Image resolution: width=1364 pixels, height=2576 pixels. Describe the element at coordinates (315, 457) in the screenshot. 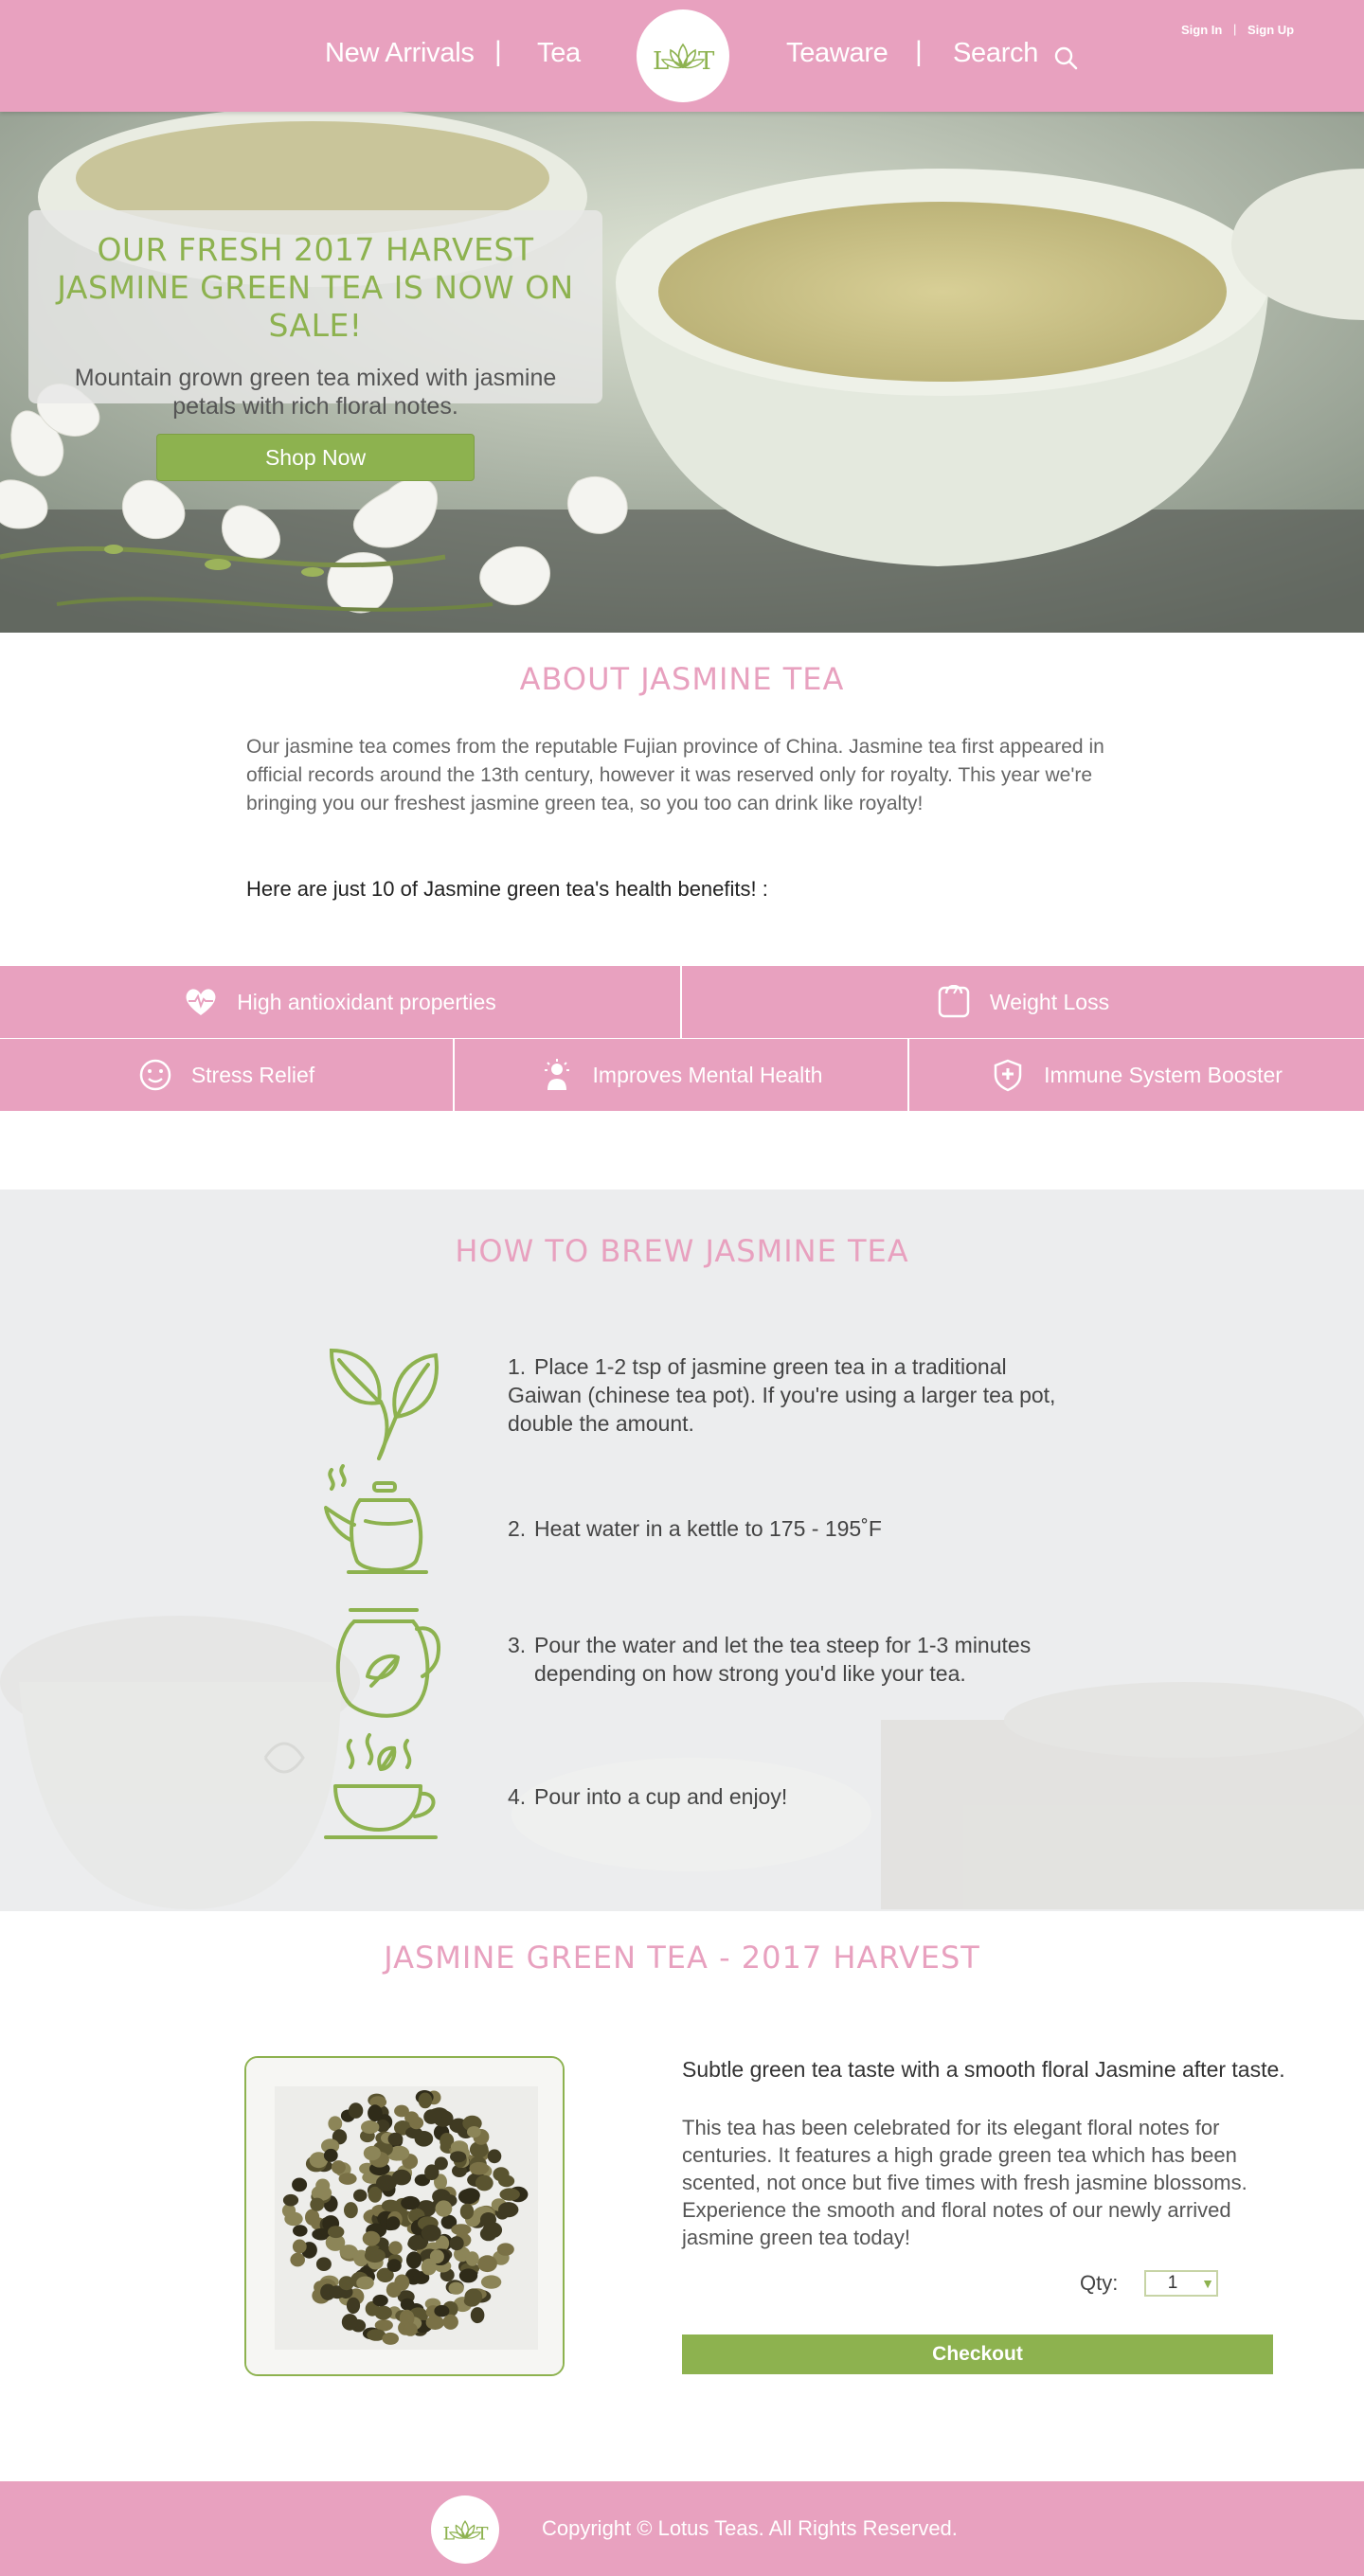

I see `shop-now-button: Shop Now` at that location.